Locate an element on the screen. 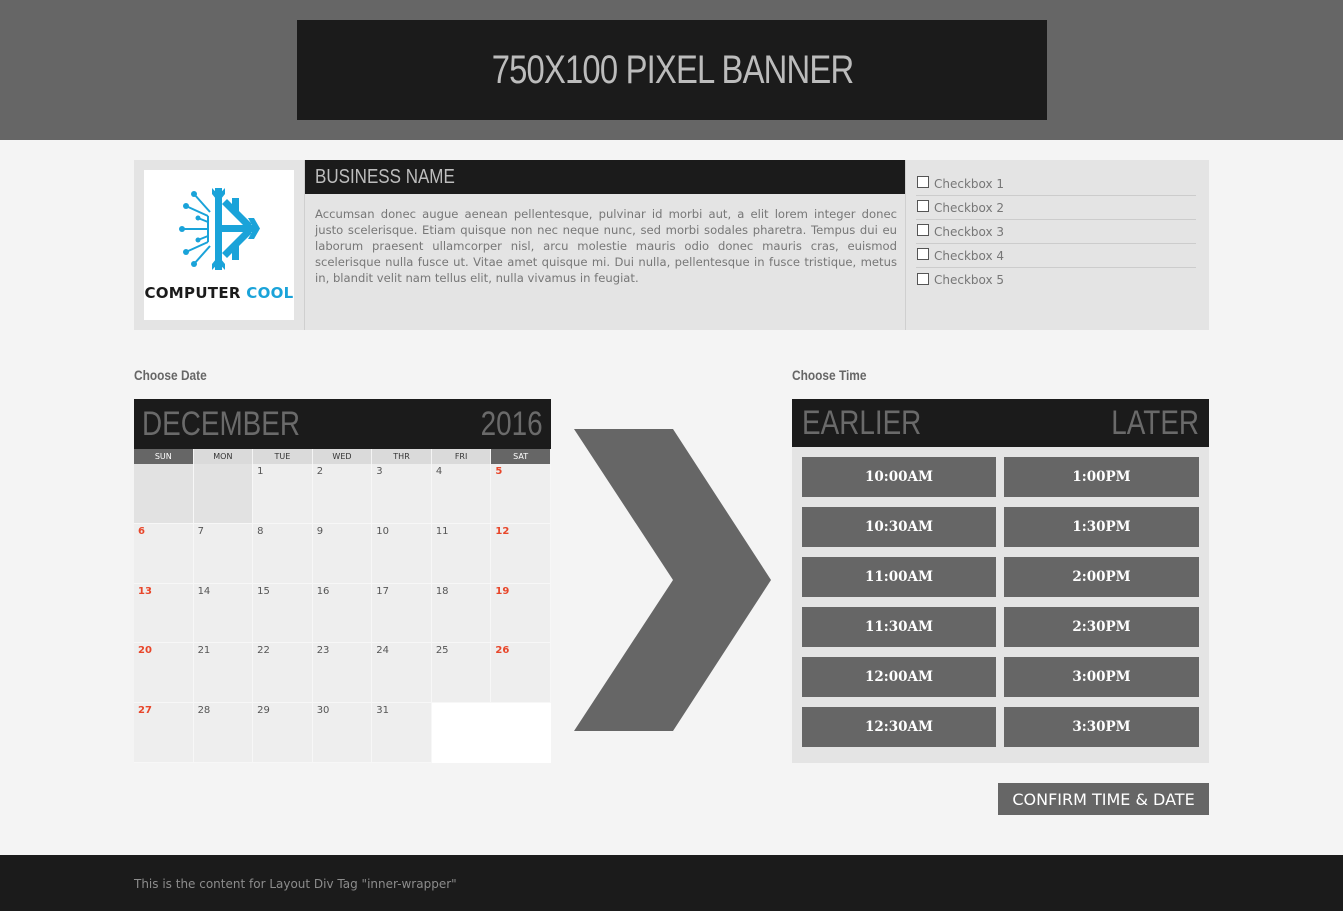 This screenshot has width=1343, height=911. calendar-day: 14 is located at coordinates (223, 613).